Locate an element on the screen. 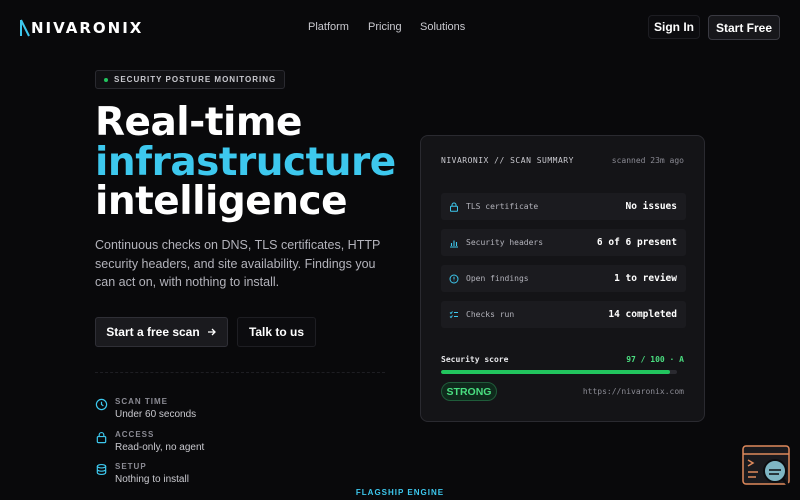 Image resolution: width=800 pixels, height=500 pixels. bar-chart-icon is located at coordinates (454, 244).